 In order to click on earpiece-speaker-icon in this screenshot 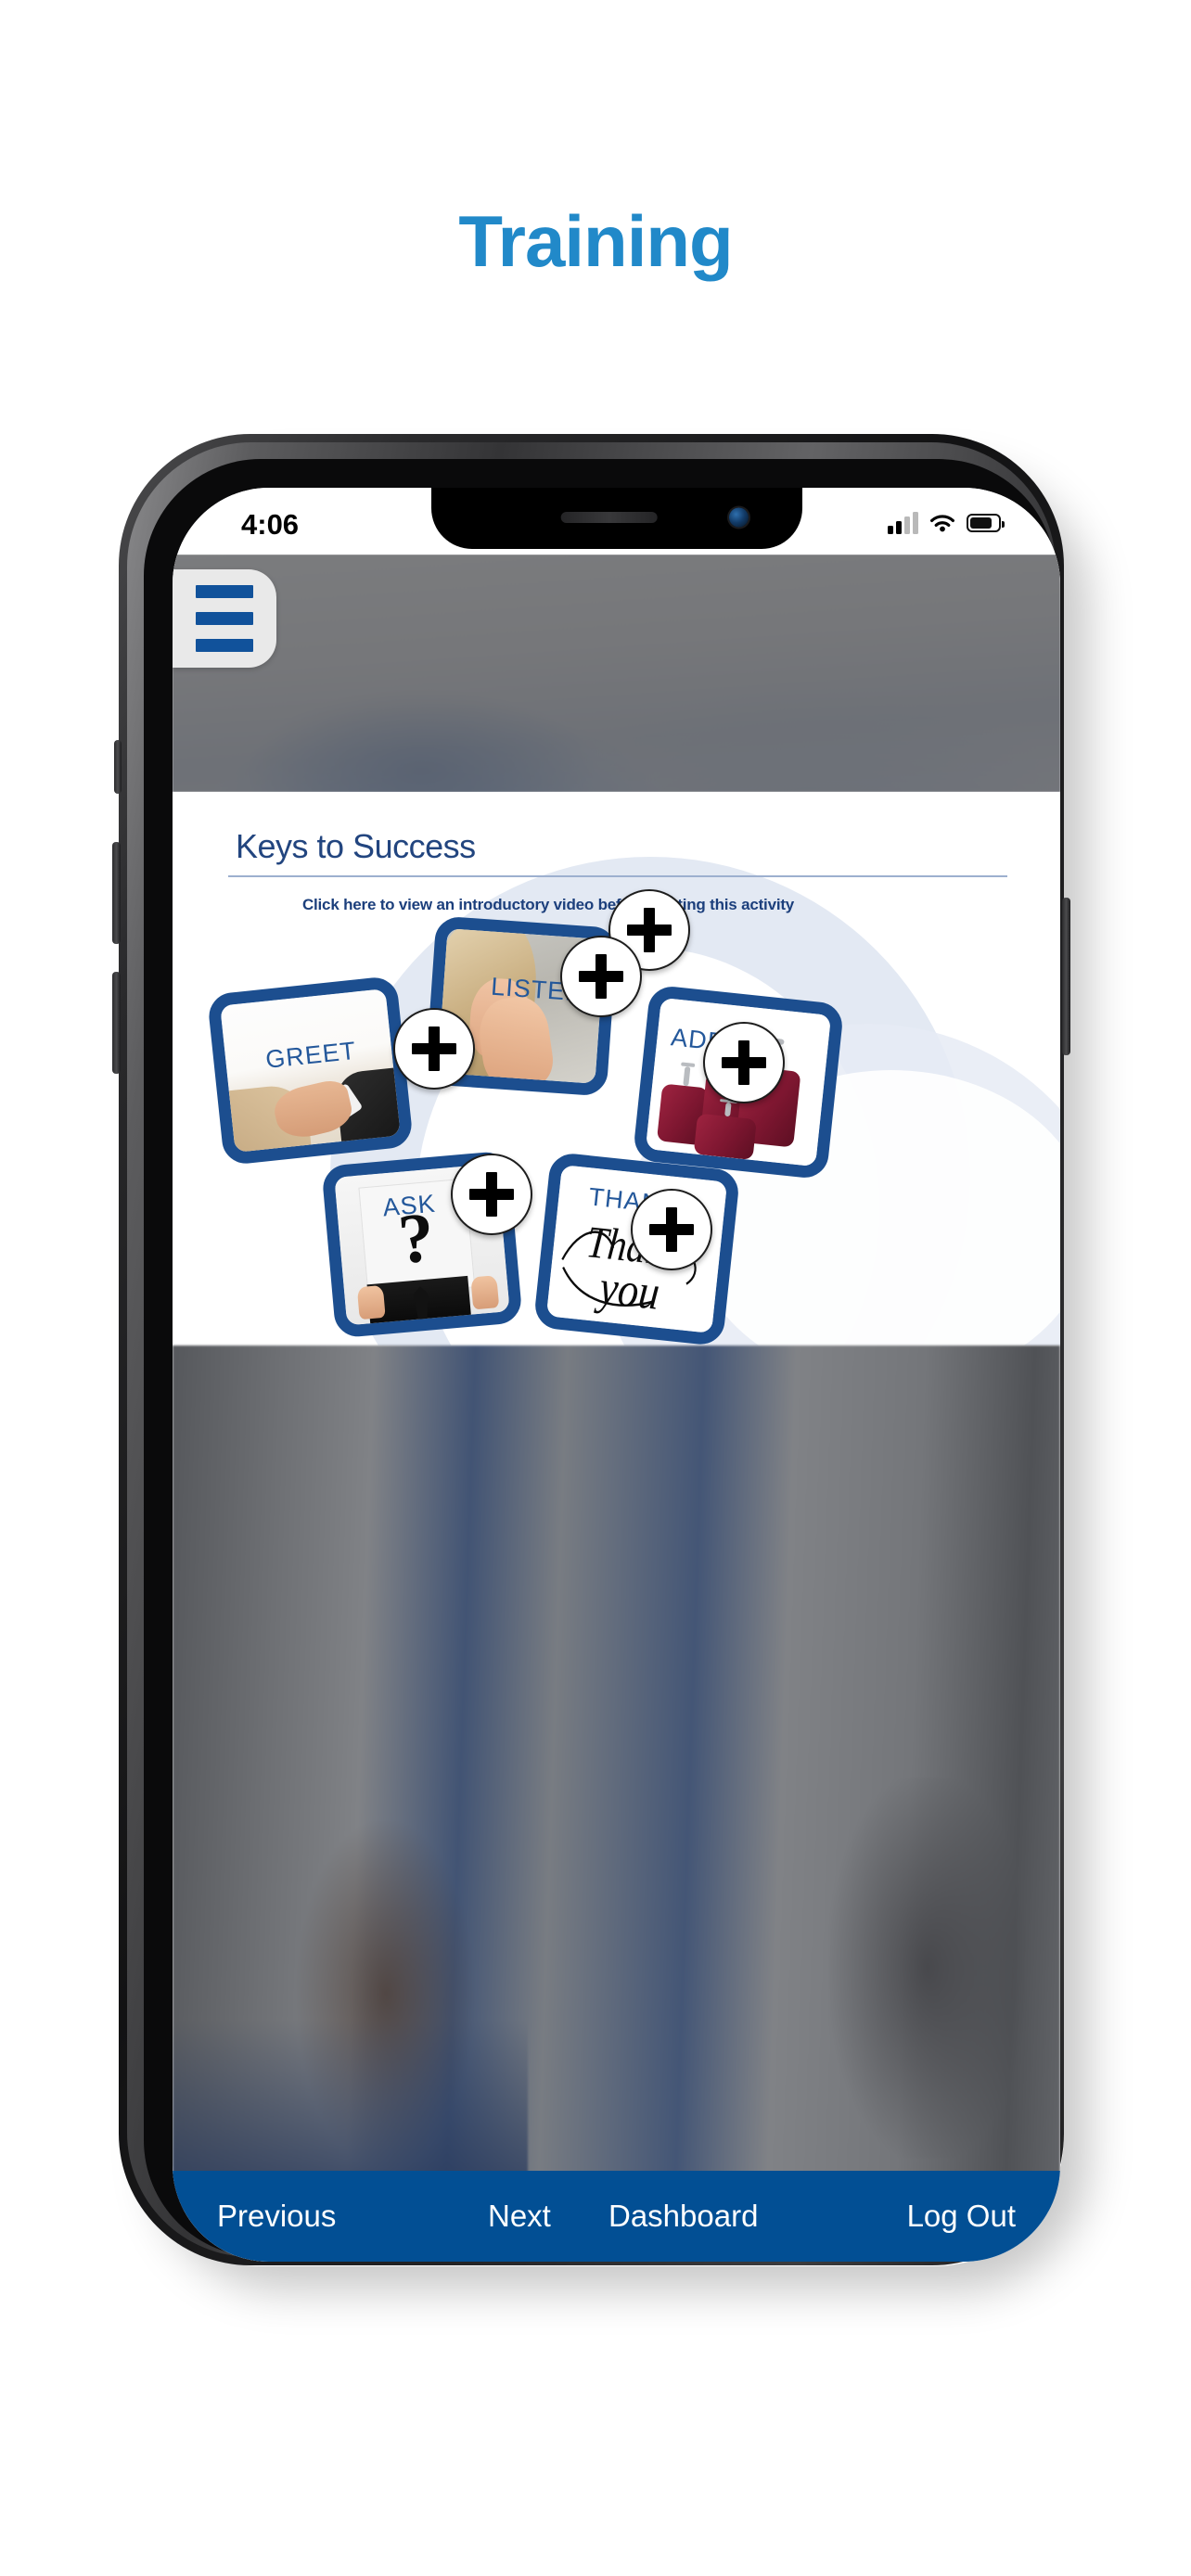, I will do `click(609, 518)`.